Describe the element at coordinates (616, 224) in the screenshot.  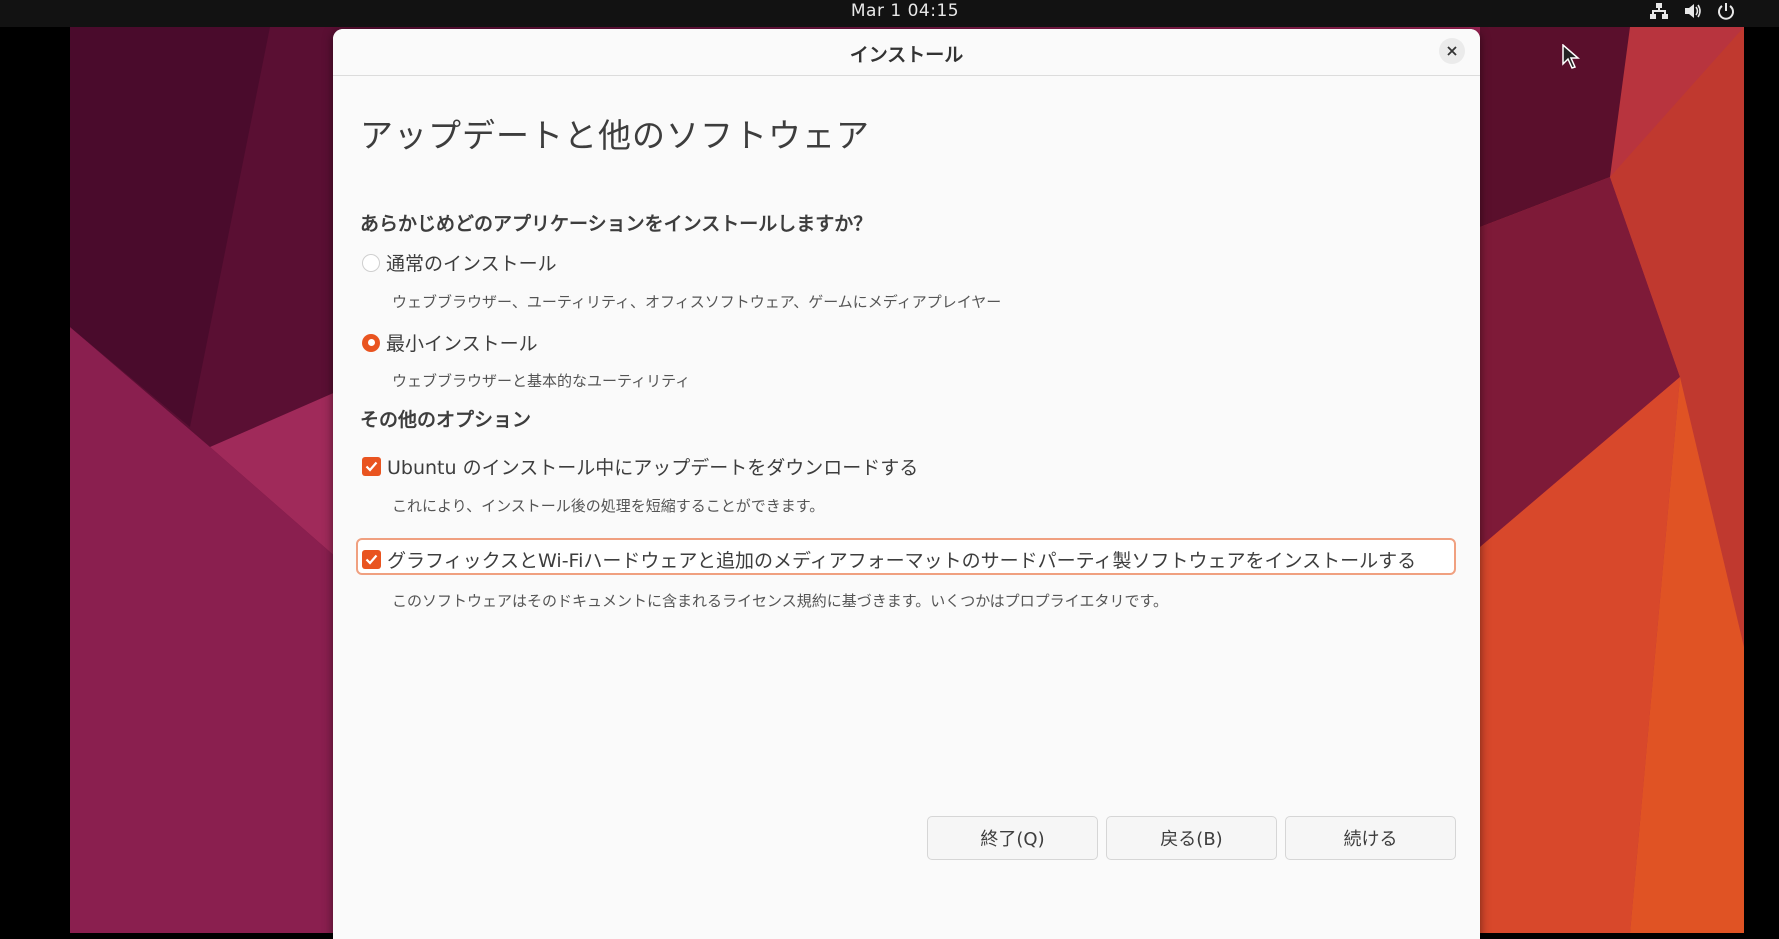
I see `install-type-question: あらかじめどのアプリケーションをインストールしますか？` at that location.